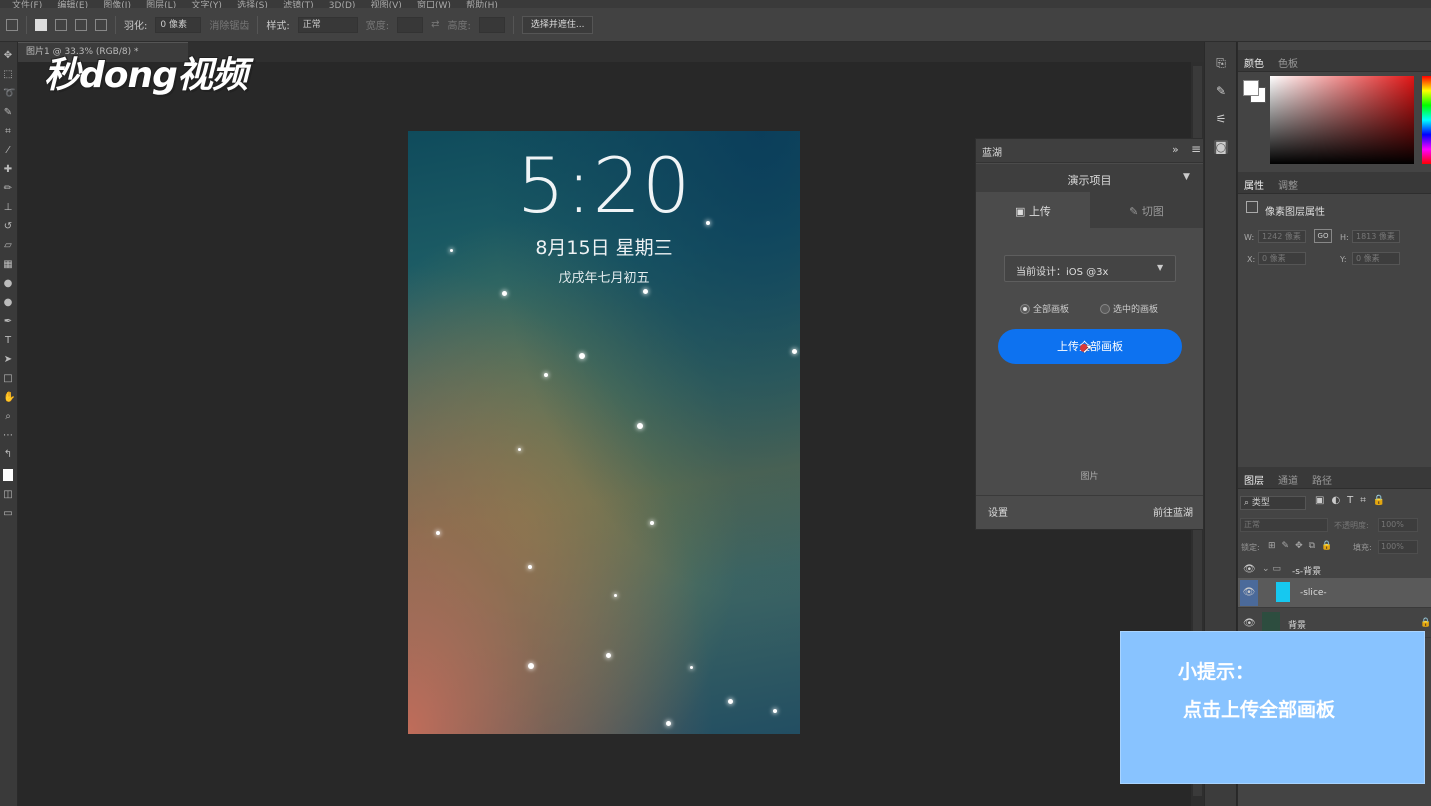 The image size is (1431, 806). What do you see at coordinates (1288, 62) in the screenshot?
I see `tab-swatches: 色板` at bounding box center [1288, 62].